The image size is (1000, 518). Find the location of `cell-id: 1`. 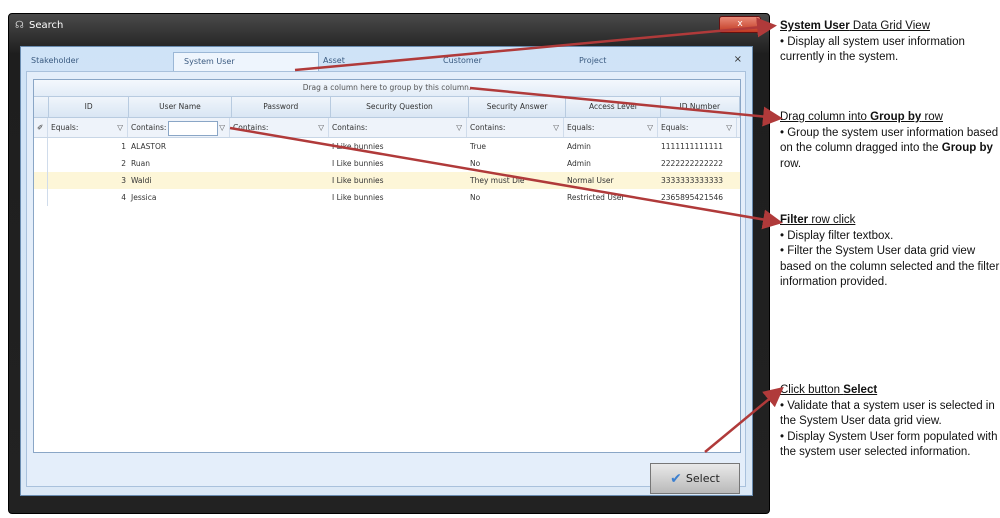

cell-id: 1 is located at coordinates (123, 146).